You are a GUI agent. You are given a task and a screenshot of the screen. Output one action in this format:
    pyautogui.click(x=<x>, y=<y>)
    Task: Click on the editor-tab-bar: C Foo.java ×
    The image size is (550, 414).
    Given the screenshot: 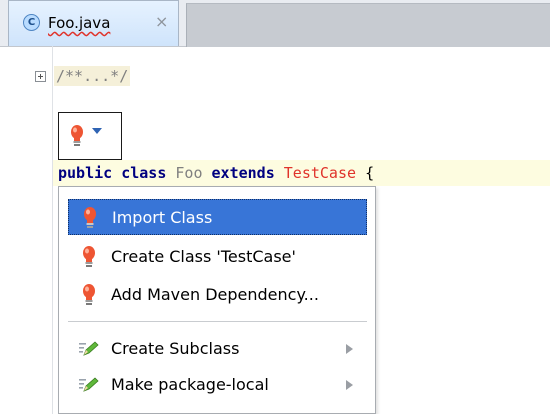 What is the action you would take?
    pyautogui.click(x=275, y=23)
    